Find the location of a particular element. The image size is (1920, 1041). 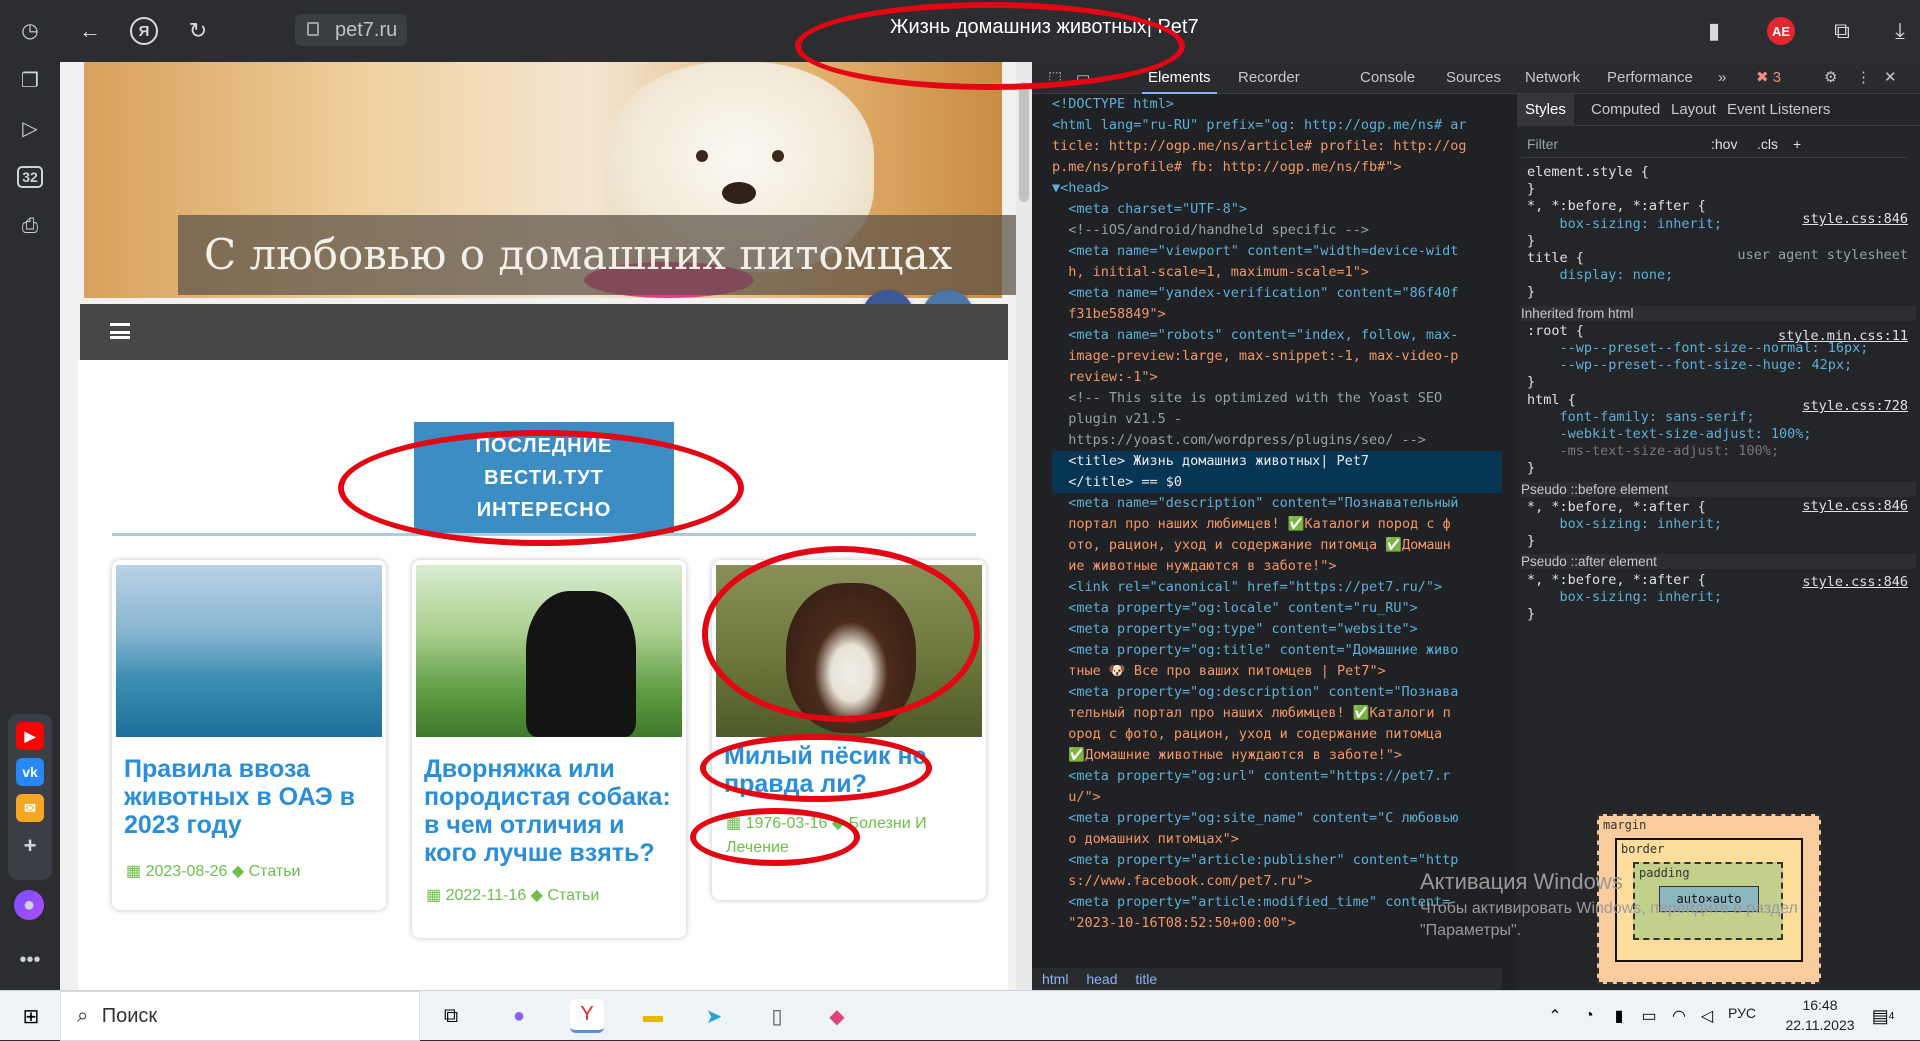

code-line: тные 🐶 Все про ваших питомцев | Pet7"> is located at coordinates (1277, 671).